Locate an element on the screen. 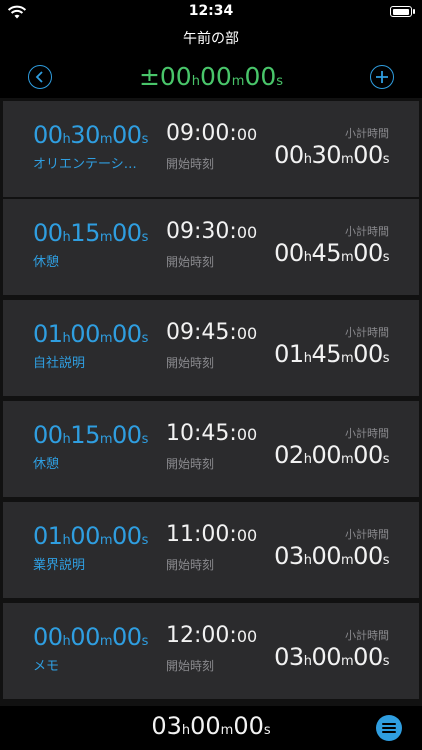 The image size is (422, 750). status-time: 12:34 is located at coordinates (211, 11).